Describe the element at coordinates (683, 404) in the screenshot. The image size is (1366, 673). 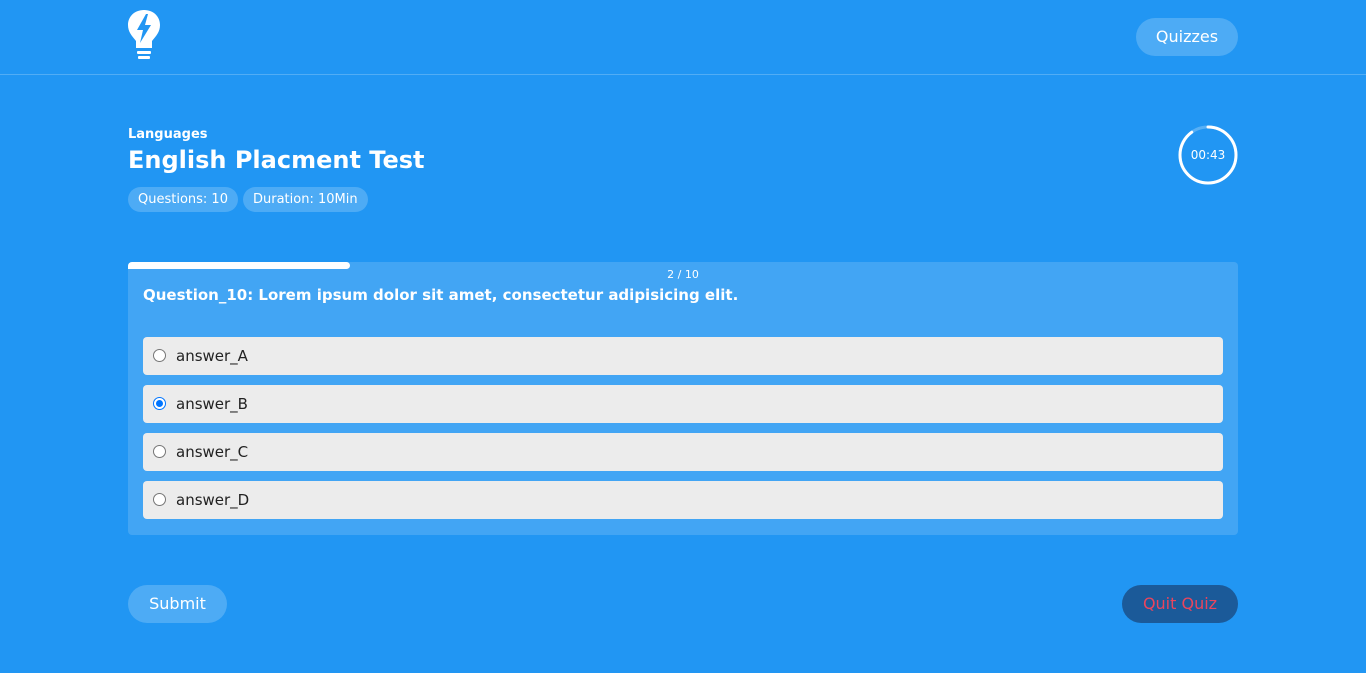
I see `answer-option-b: answer_B` at that location.